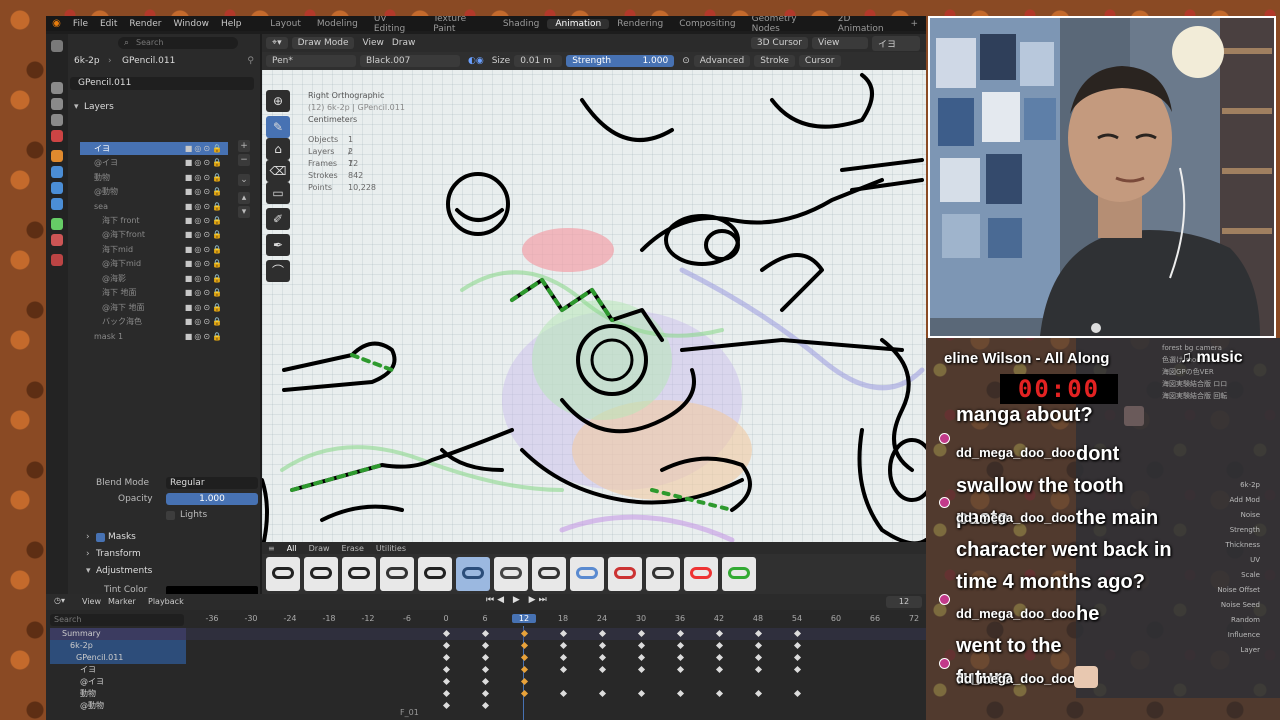 The image size is (1280, 720). Describe the element at coordinates (521, 24) in the screenshot. I see `workspace-tab-shading: Shading` at that location.